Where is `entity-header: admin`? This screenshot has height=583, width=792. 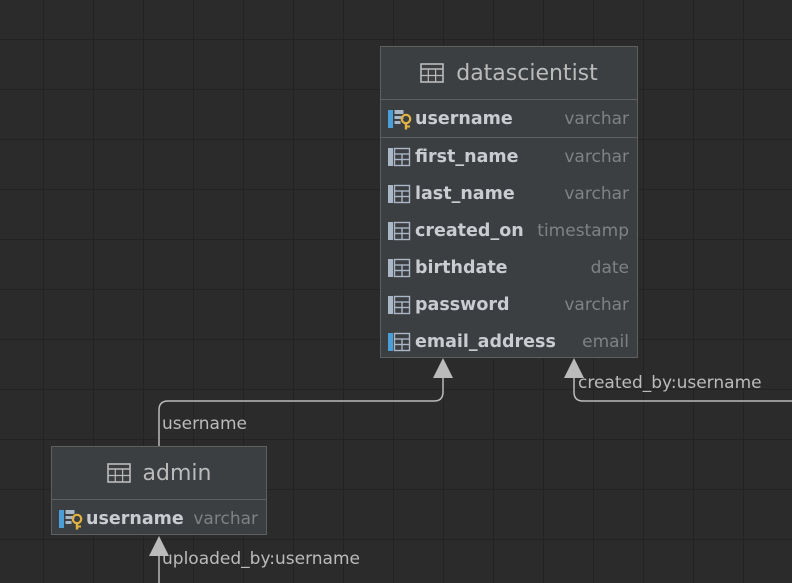
entity-header: admin is located at coordinates (159, 473).